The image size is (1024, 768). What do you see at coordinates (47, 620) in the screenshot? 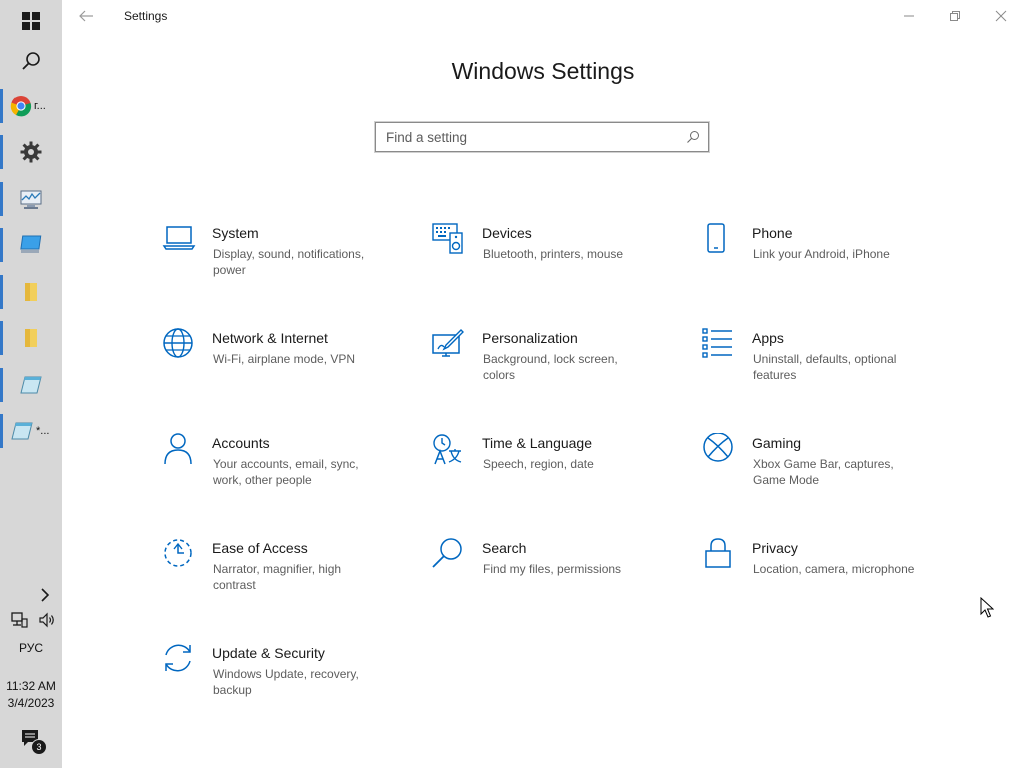
I see `volume-icon` at bounding box center [47, 620].